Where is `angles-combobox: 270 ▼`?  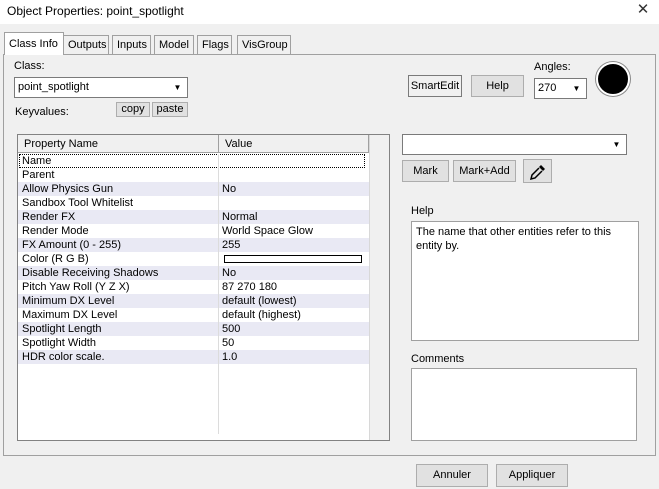 angles-combobox: 270 ▼ is located at coordinates (560, 88).